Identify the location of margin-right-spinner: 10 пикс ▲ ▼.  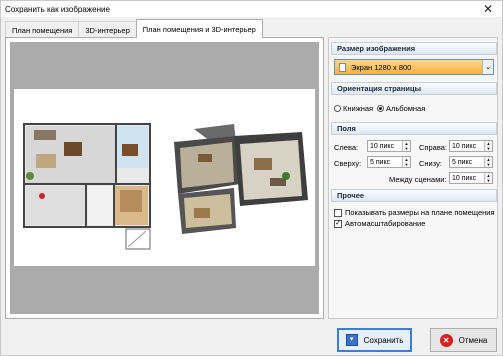
(471, 146).